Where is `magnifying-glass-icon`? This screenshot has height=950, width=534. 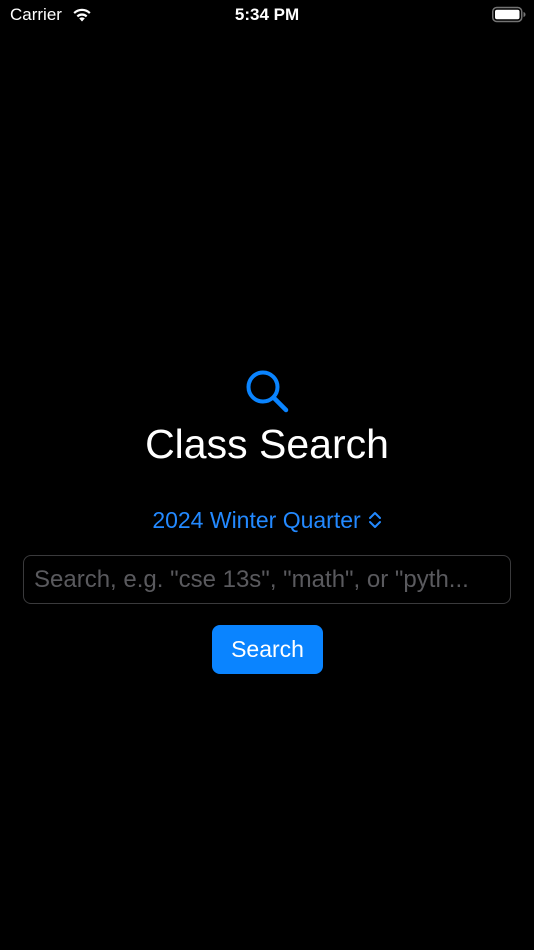
magnifying-glass-icon is located at coordinates (267, 391).